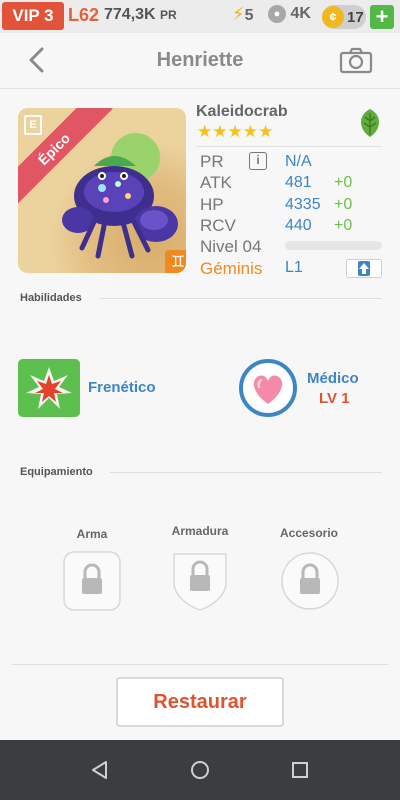 This screenshot has width=400, height=800. I want to click on stat-label-pr: PR, so click(212, 161).